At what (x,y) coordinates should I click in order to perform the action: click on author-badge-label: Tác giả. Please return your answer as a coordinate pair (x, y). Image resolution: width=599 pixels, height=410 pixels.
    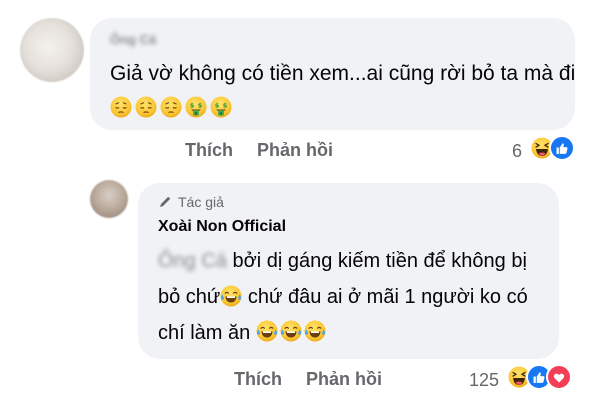
    Looking at the image, I should click on (201, 202).